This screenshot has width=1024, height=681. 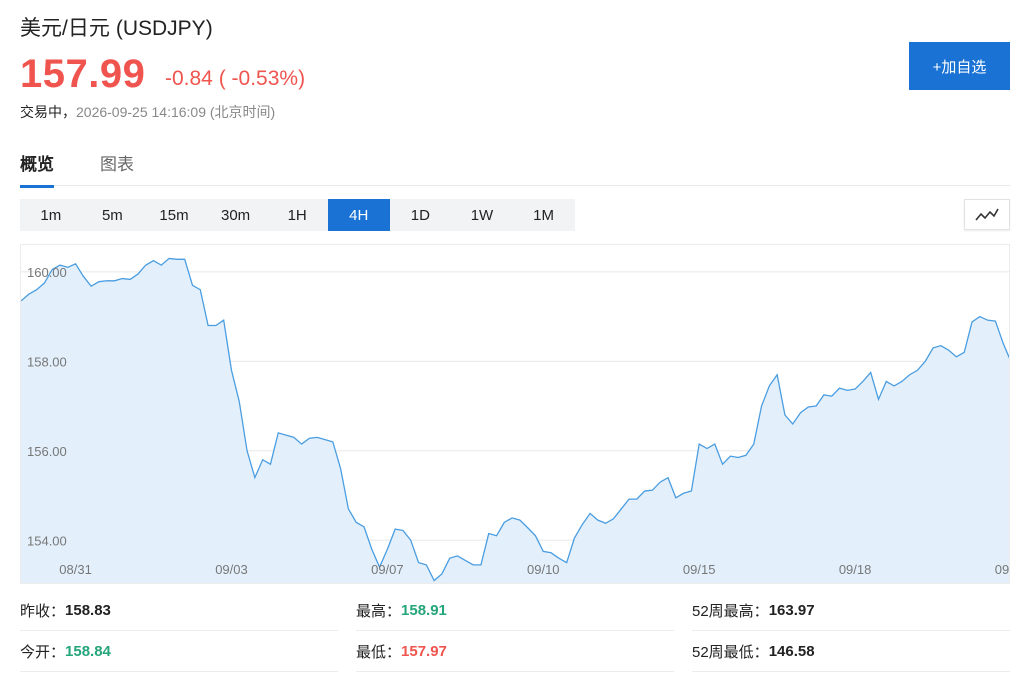 What do you see at coordinates (43, 652) in the screenshot?
I see `stat-label: 今开：` at bounding box center [43, 652].